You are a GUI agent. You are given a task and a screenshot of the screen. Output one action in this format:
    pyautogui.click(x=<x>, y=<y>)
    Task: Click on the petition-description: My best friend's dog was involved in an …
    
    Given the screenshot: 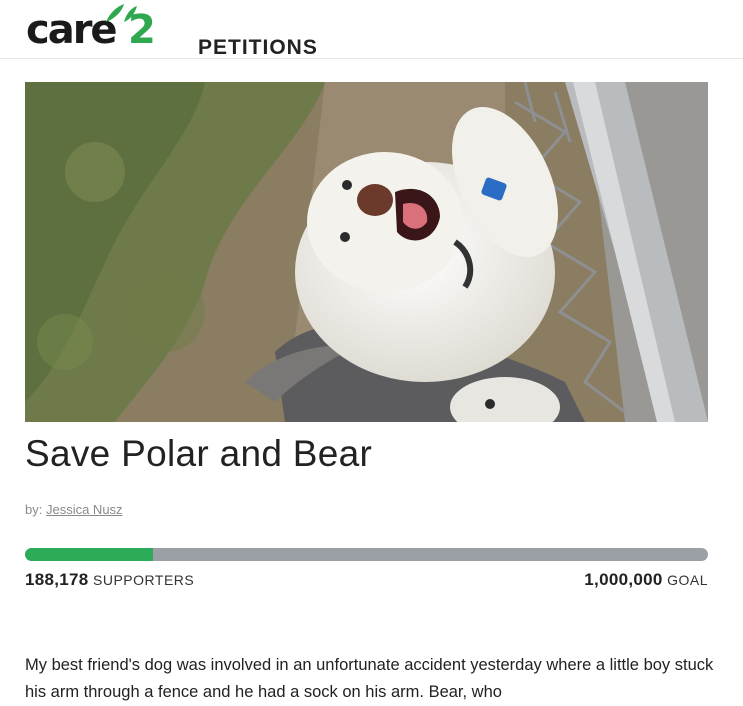 What is the action you would take?
    pyautogui.click(x=369, y=678)
    